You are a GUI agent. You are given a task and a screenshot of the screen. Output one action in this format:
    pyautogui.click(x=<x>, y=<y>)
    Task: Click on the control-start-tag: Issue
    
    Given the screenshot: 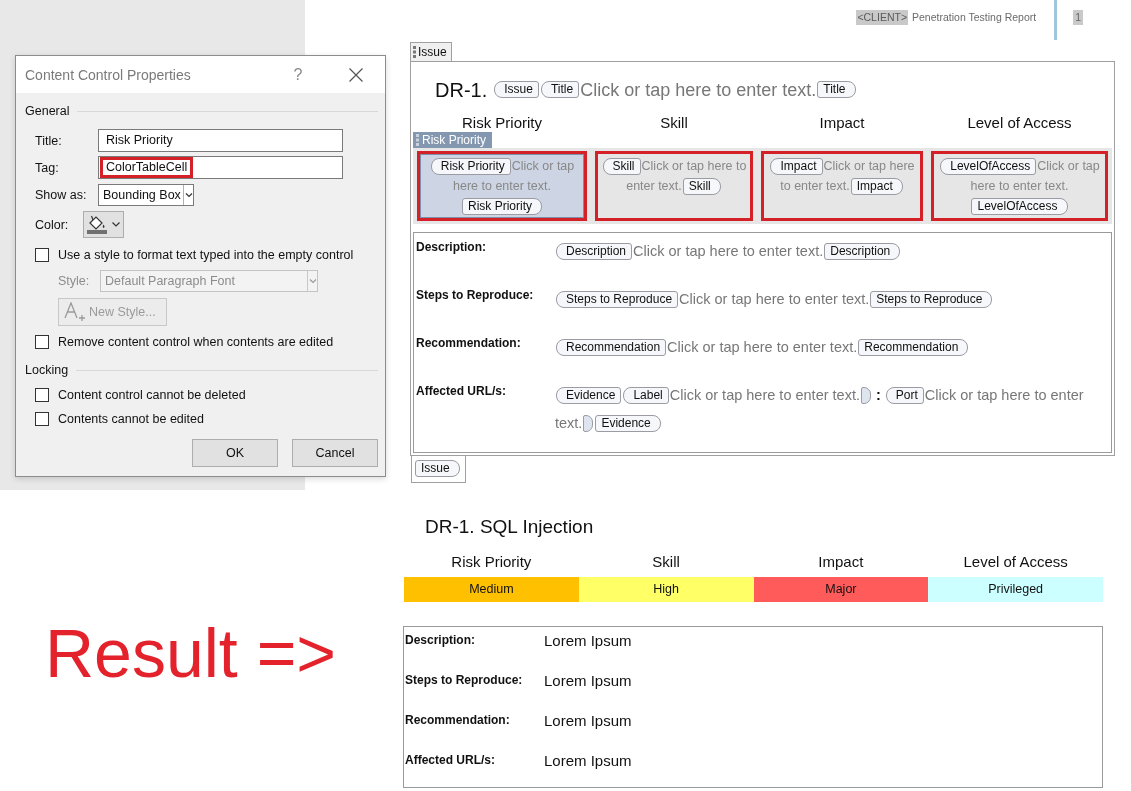 What is the action you would take?
    pyautogui.click(x=516, y=90)
    